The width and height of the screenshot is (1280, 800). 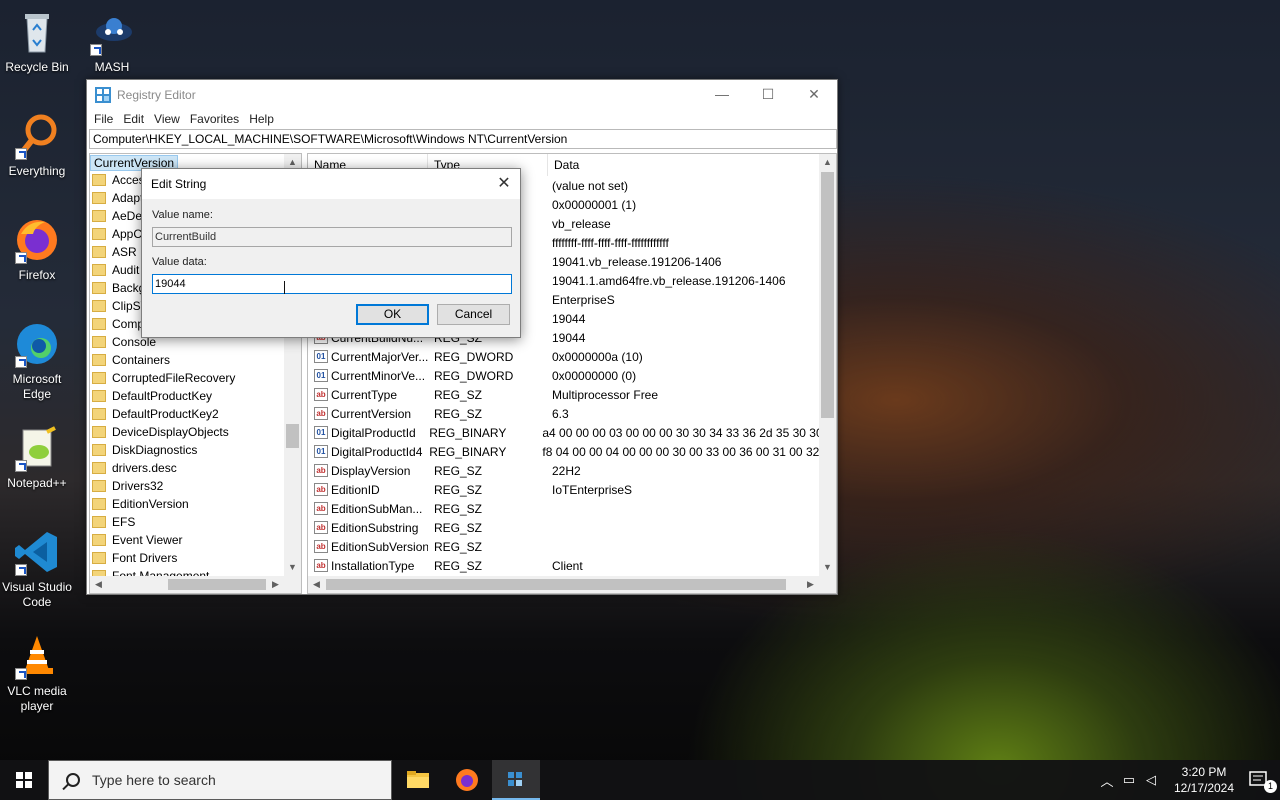 I want to click on tree-item: CorruptedFileRecovery, so click(x=195, y=378).